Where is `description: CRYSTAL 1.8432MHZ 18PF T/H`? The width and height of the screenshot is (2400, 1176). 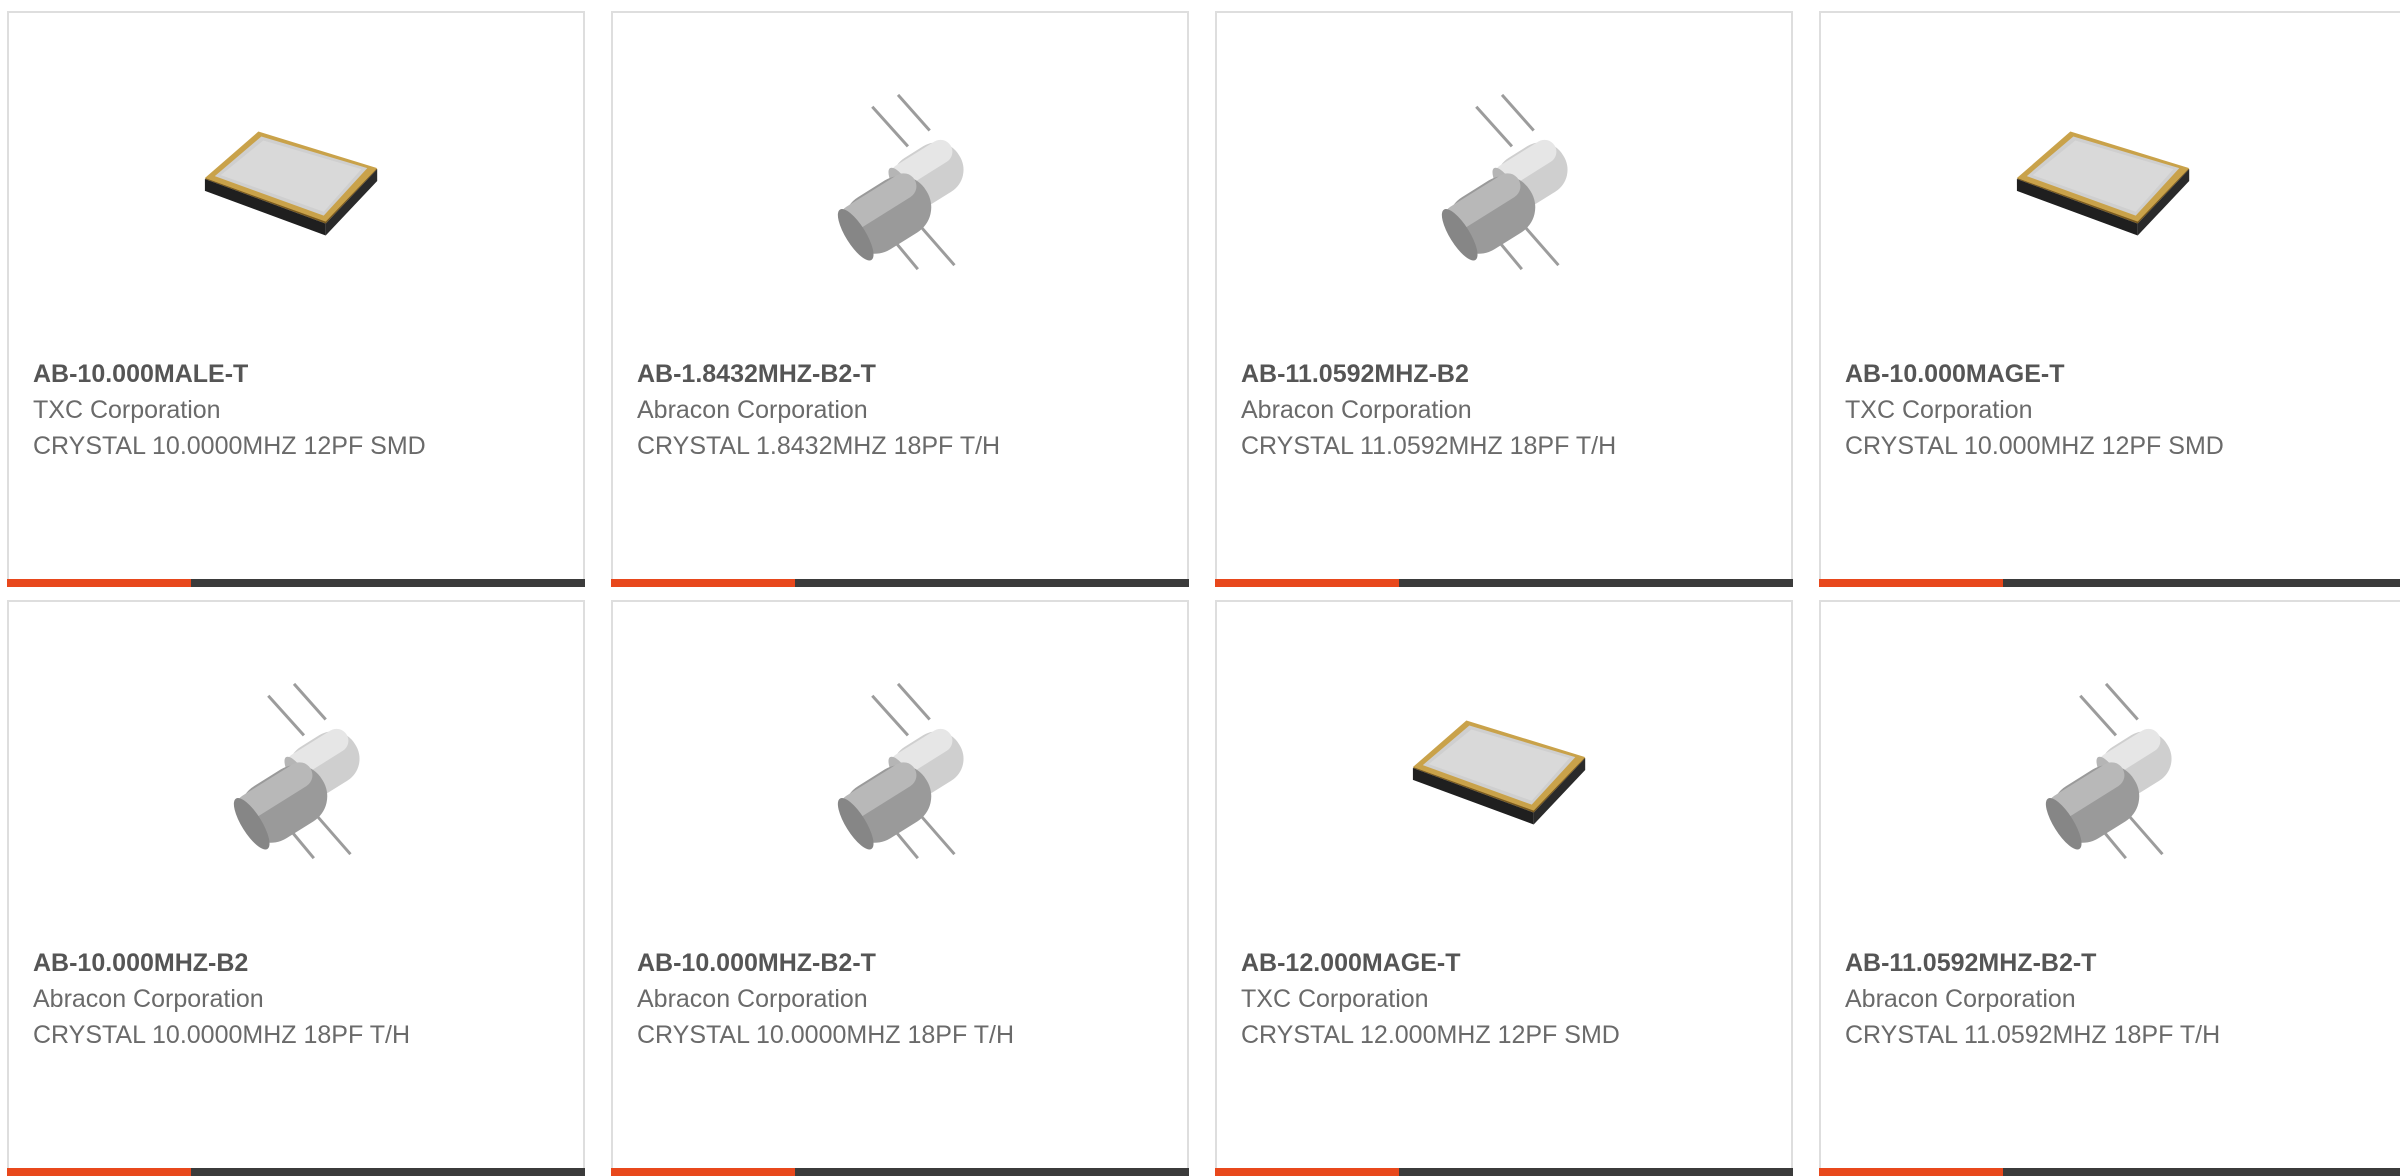 description: CRYSTAL 1.8432MHZ 18PF T/H is located at coordinates (819, 446).